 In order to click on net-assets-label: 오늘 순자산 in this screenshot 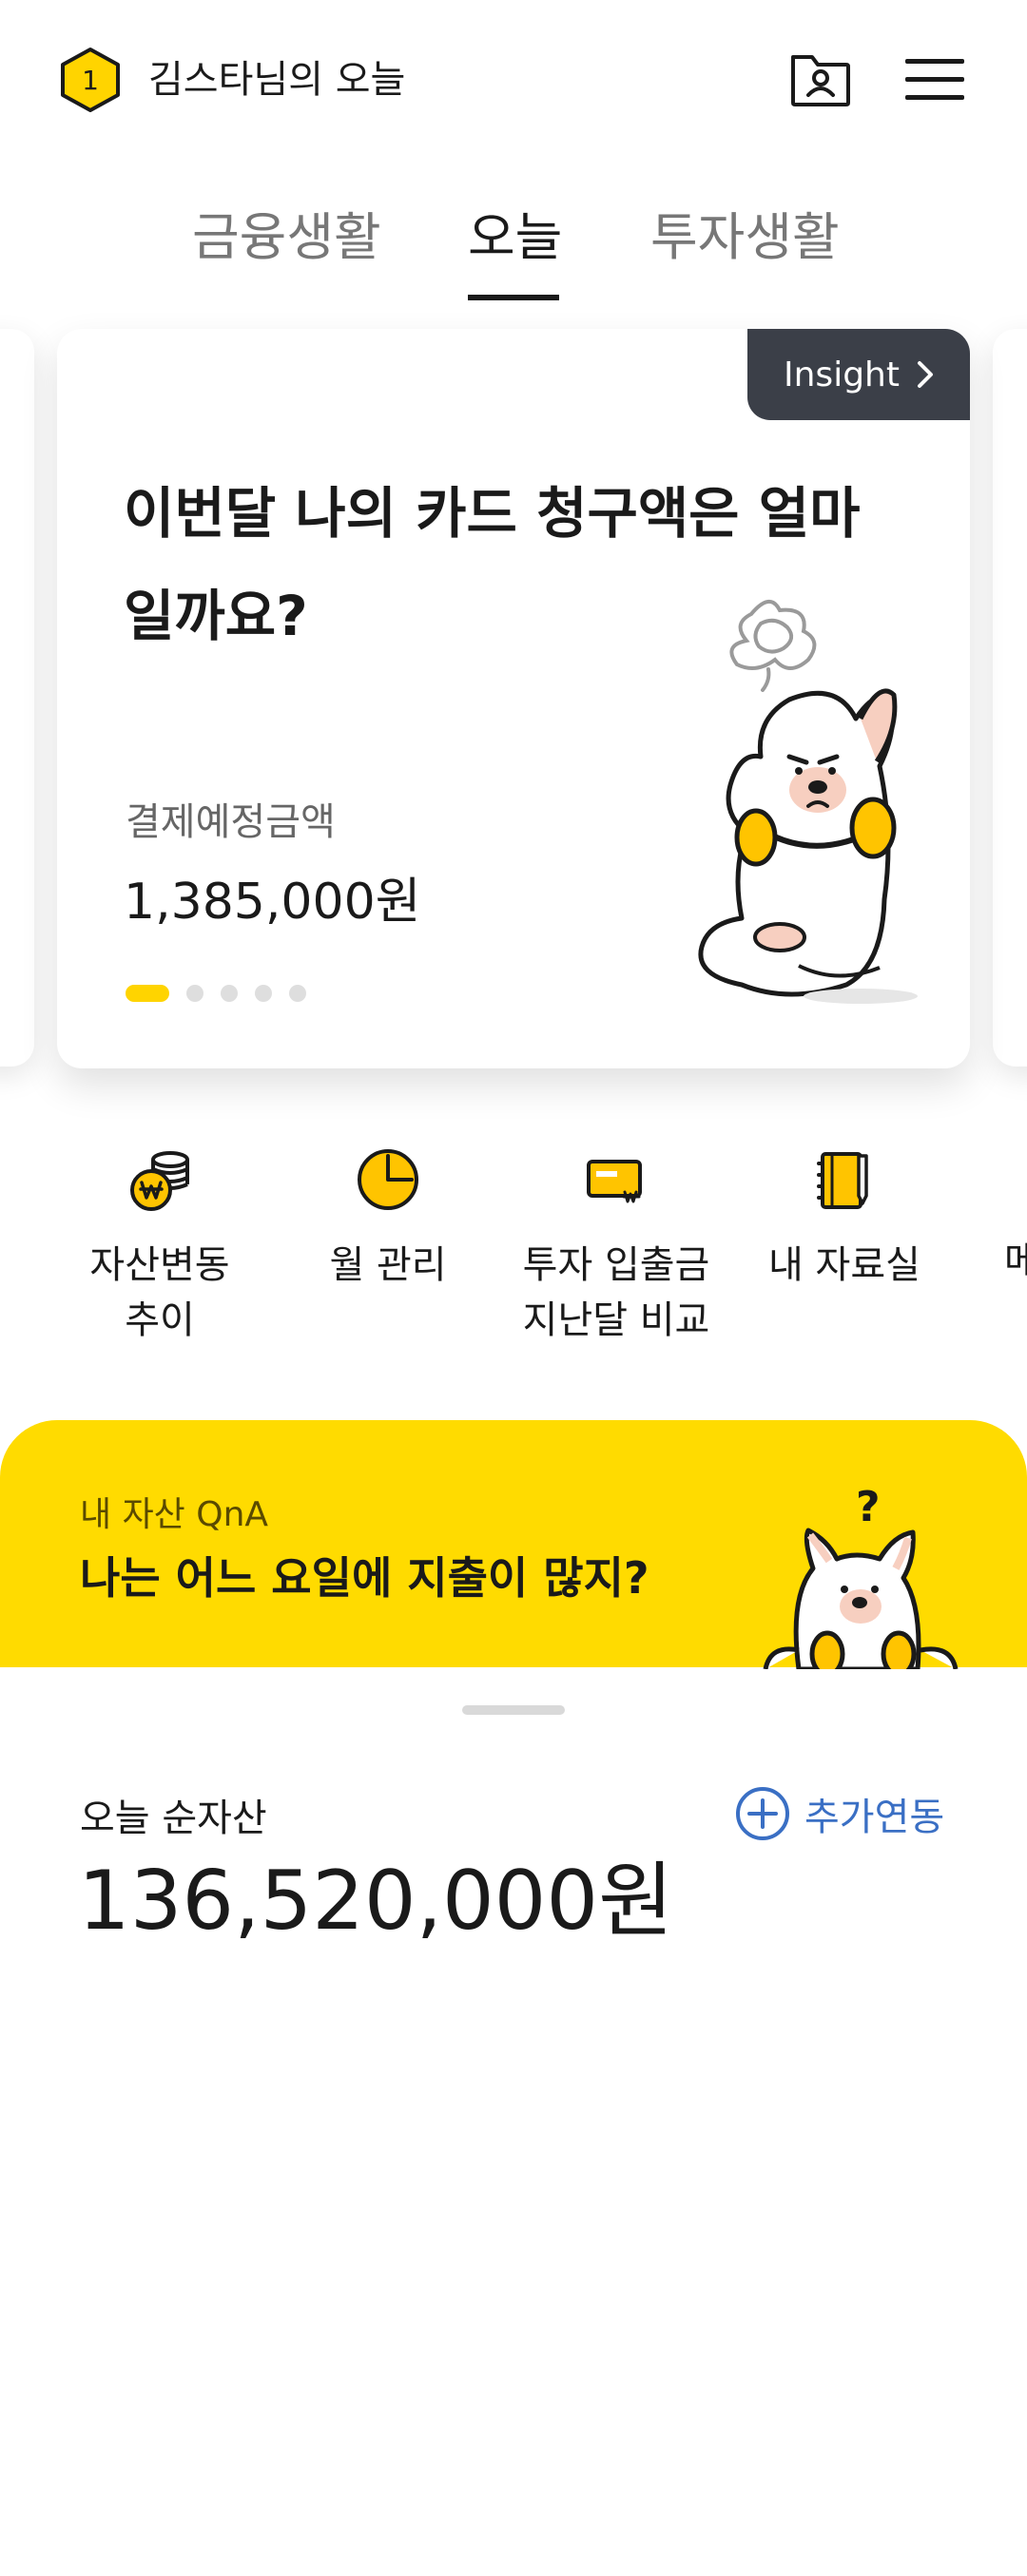, I will do `click(173, 1819)`.